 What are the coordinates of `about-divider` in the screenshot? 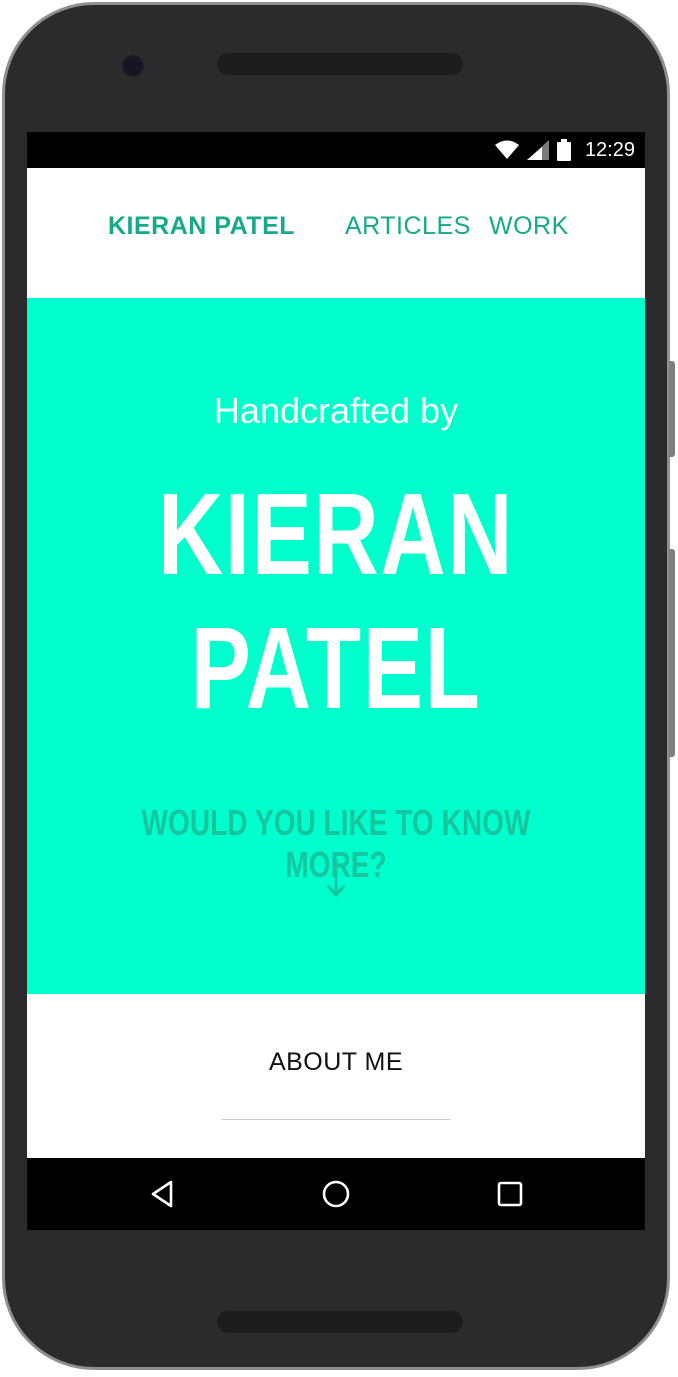 It's located at (336, 1119).